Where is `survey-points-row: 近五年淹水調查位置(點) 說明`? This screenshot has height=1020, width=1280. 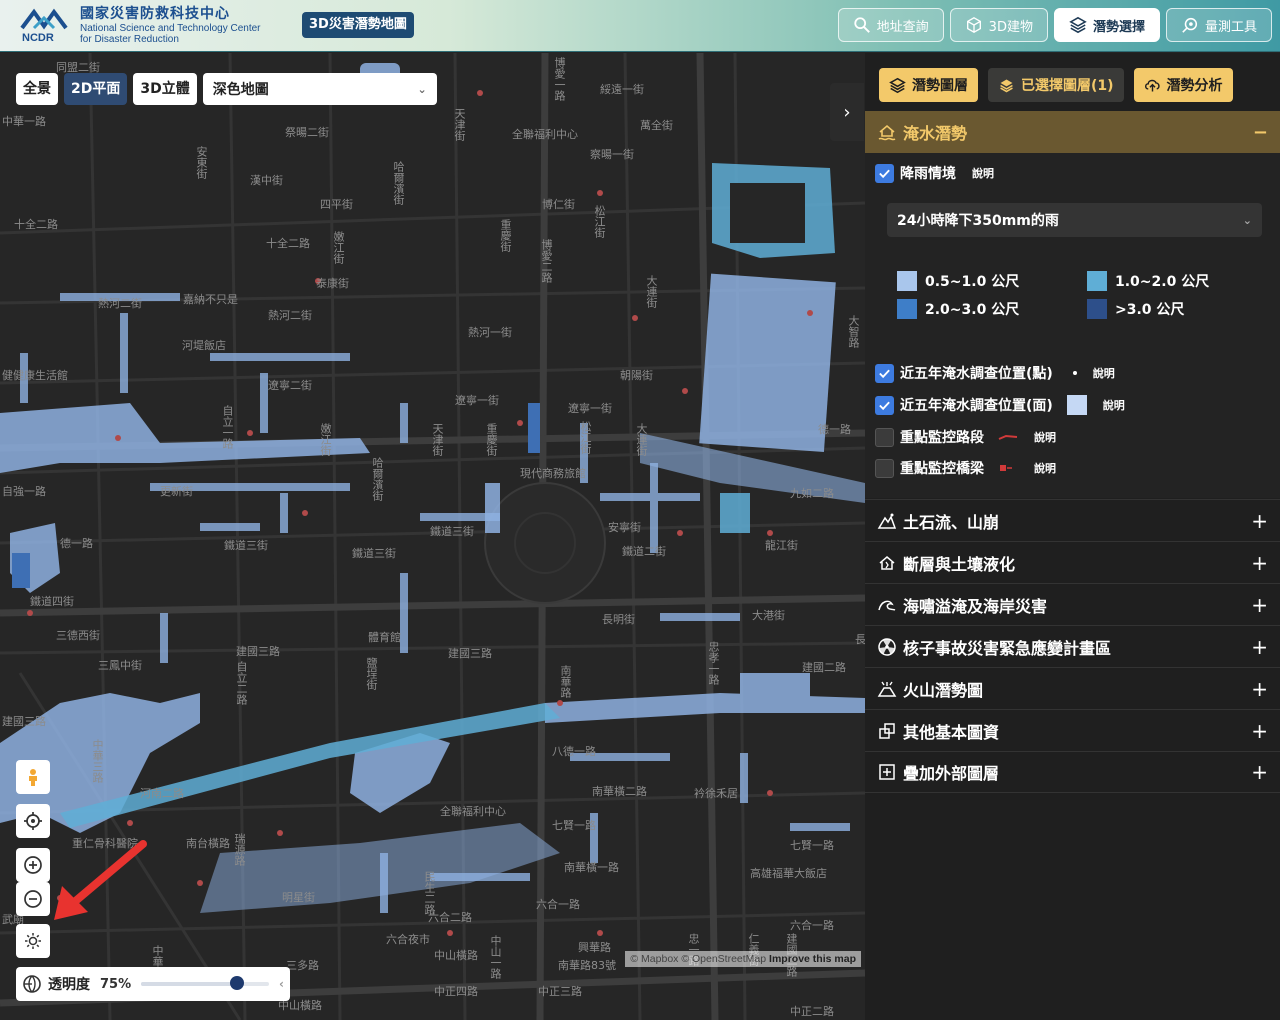
survey-points-row: 近五年淹水調查位置(點) 說明 is located at coordinates (995, 373).